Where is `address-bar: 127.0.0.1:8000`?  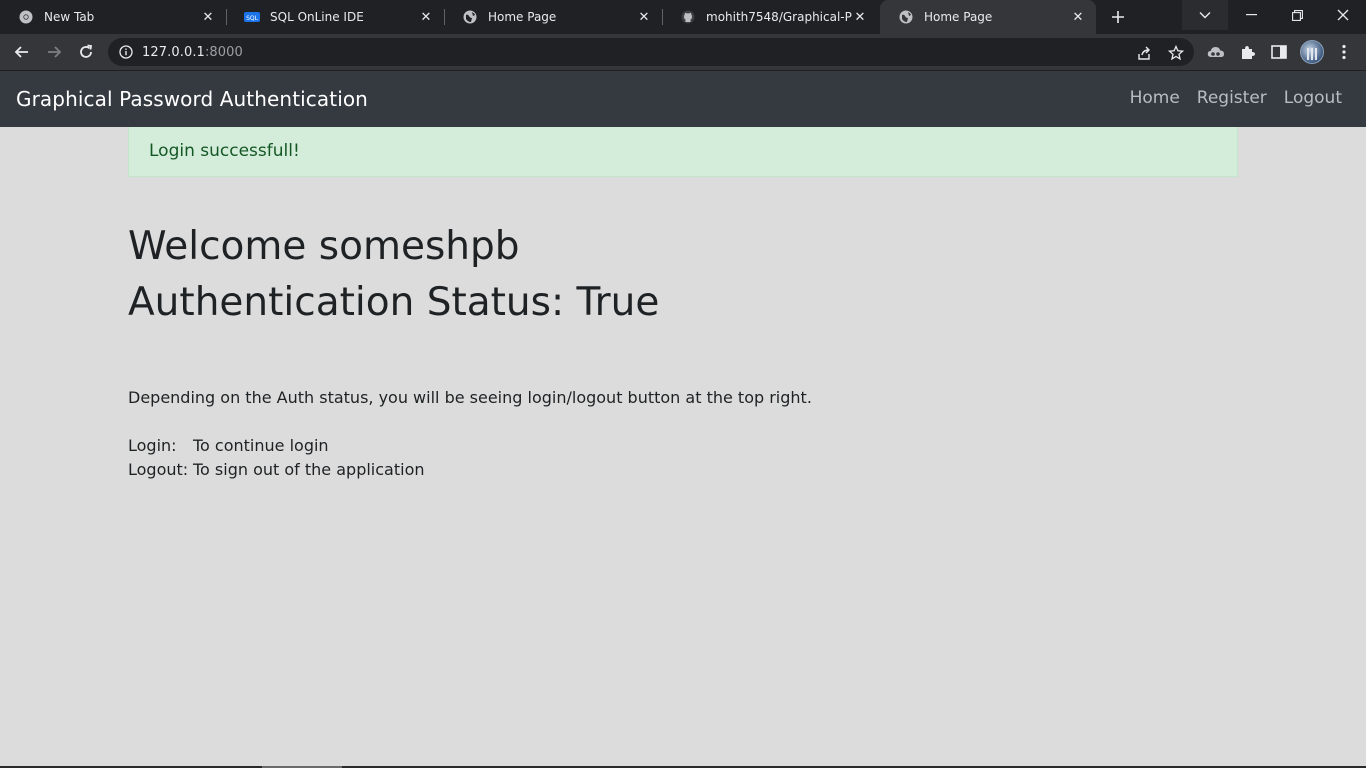 address-bar: 127.0.0.1:8000 is located at coordinates (651, 52).